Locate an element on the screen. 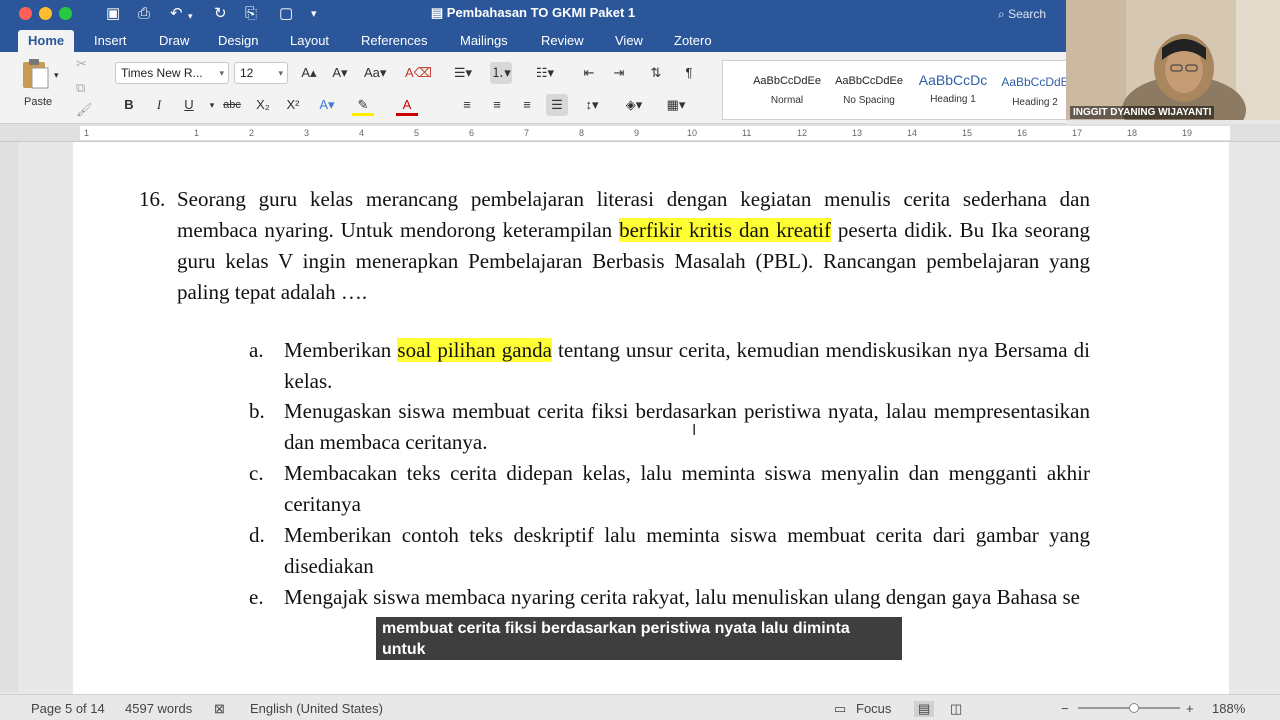  page-count: Page 5 of 14 is located at coordinates (68, 708).